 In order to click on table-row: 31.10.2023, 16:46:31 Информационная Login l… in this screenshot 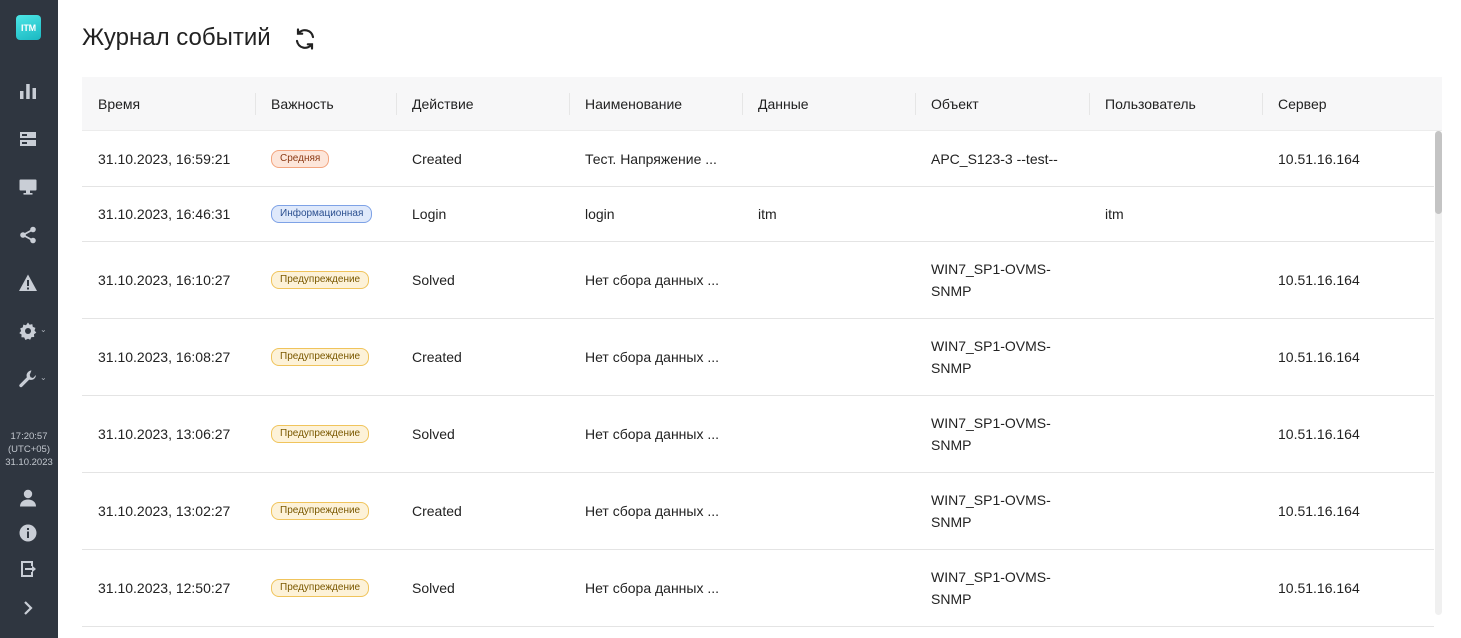, I will do `click(758, 214)`.